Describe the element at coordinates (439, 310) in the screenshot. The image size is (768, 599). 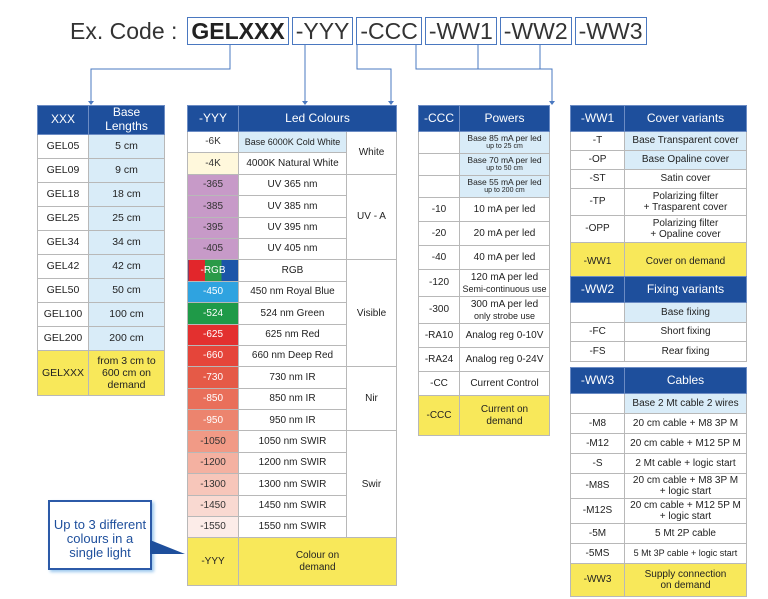
I see `power-code: -300` at that location.